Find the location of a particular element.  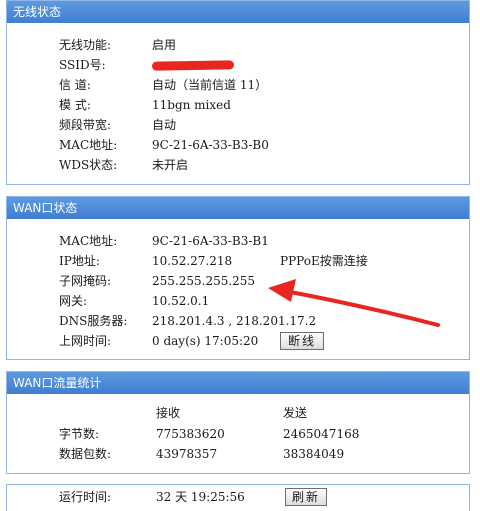

packets-row: 数据包数: 43978357 38384049 is located at coordinates (238, 454).